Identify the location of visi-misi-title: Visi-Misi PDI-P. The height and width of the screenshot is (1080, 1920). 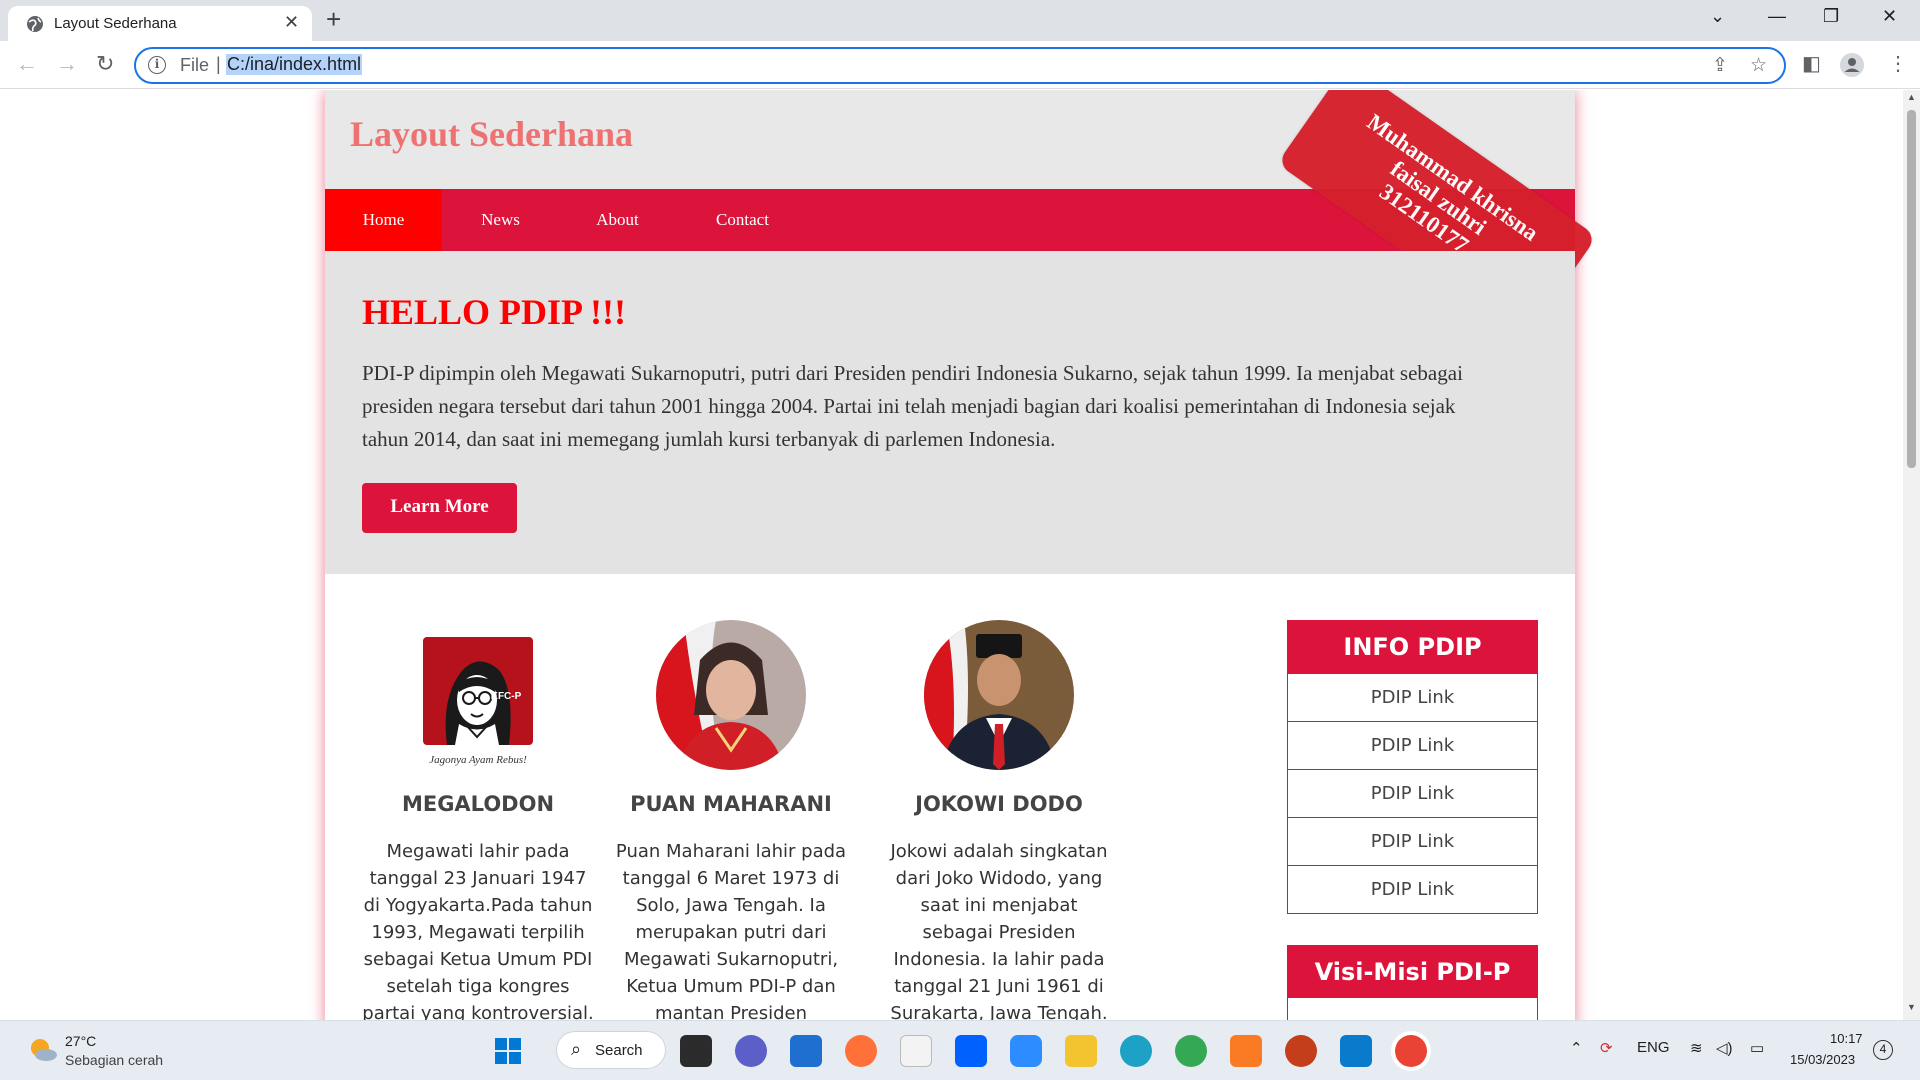
(1412, 972).